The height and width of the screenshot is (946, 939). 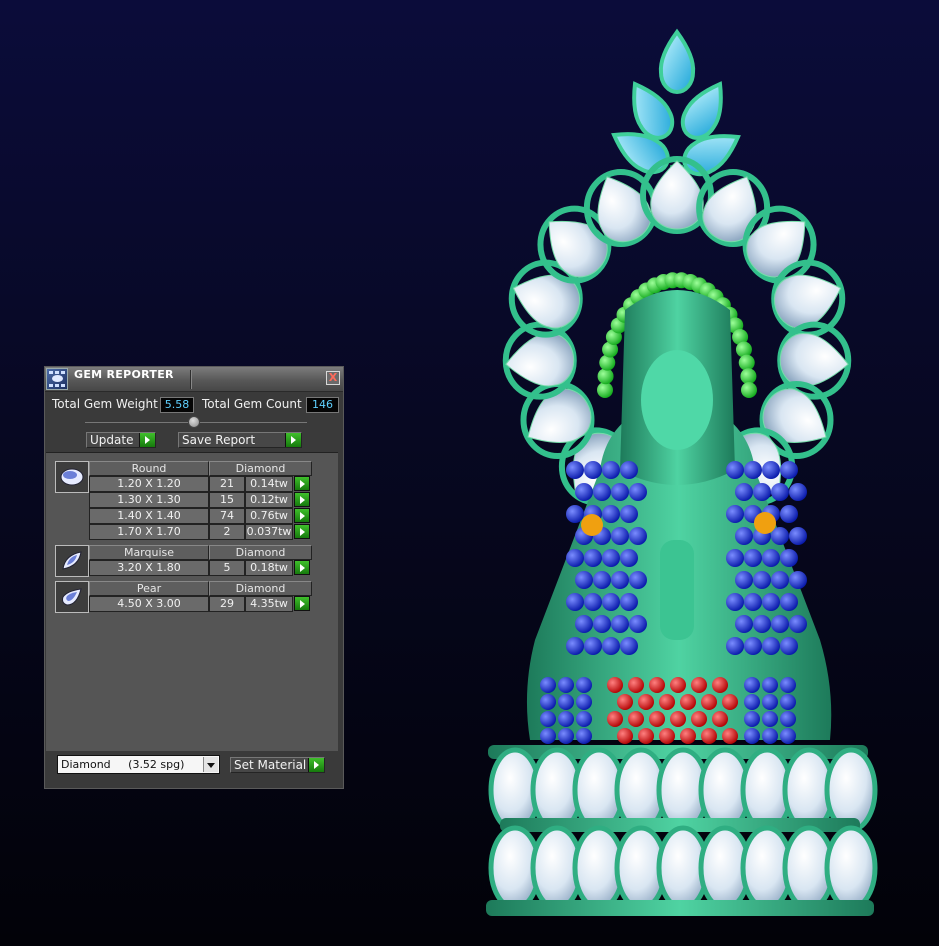 I want to click on lotus-base, so click(x=680, y=908).